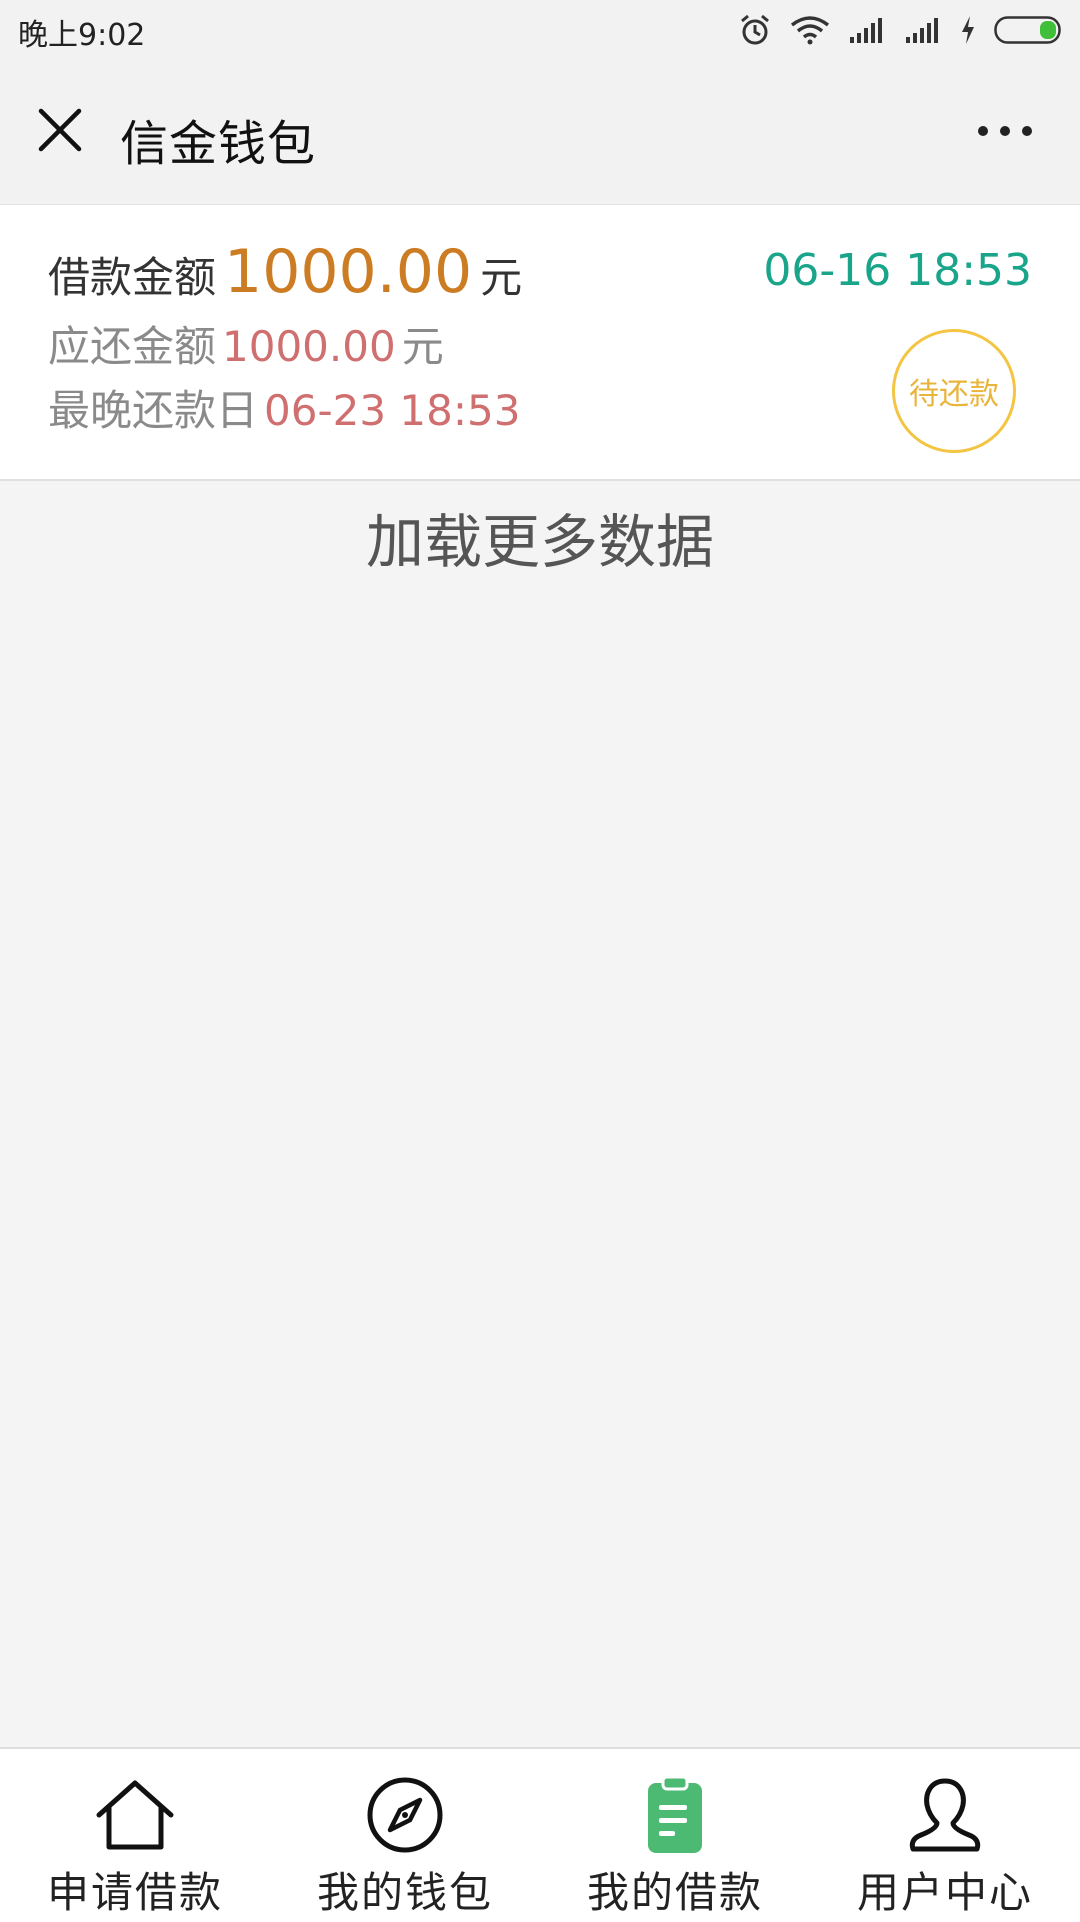 This screenshot has height=1922, width=1080. Describe the element at coordinates (540, 132) in the screenshot. I see `title-bar: 信金钱包` at that location.